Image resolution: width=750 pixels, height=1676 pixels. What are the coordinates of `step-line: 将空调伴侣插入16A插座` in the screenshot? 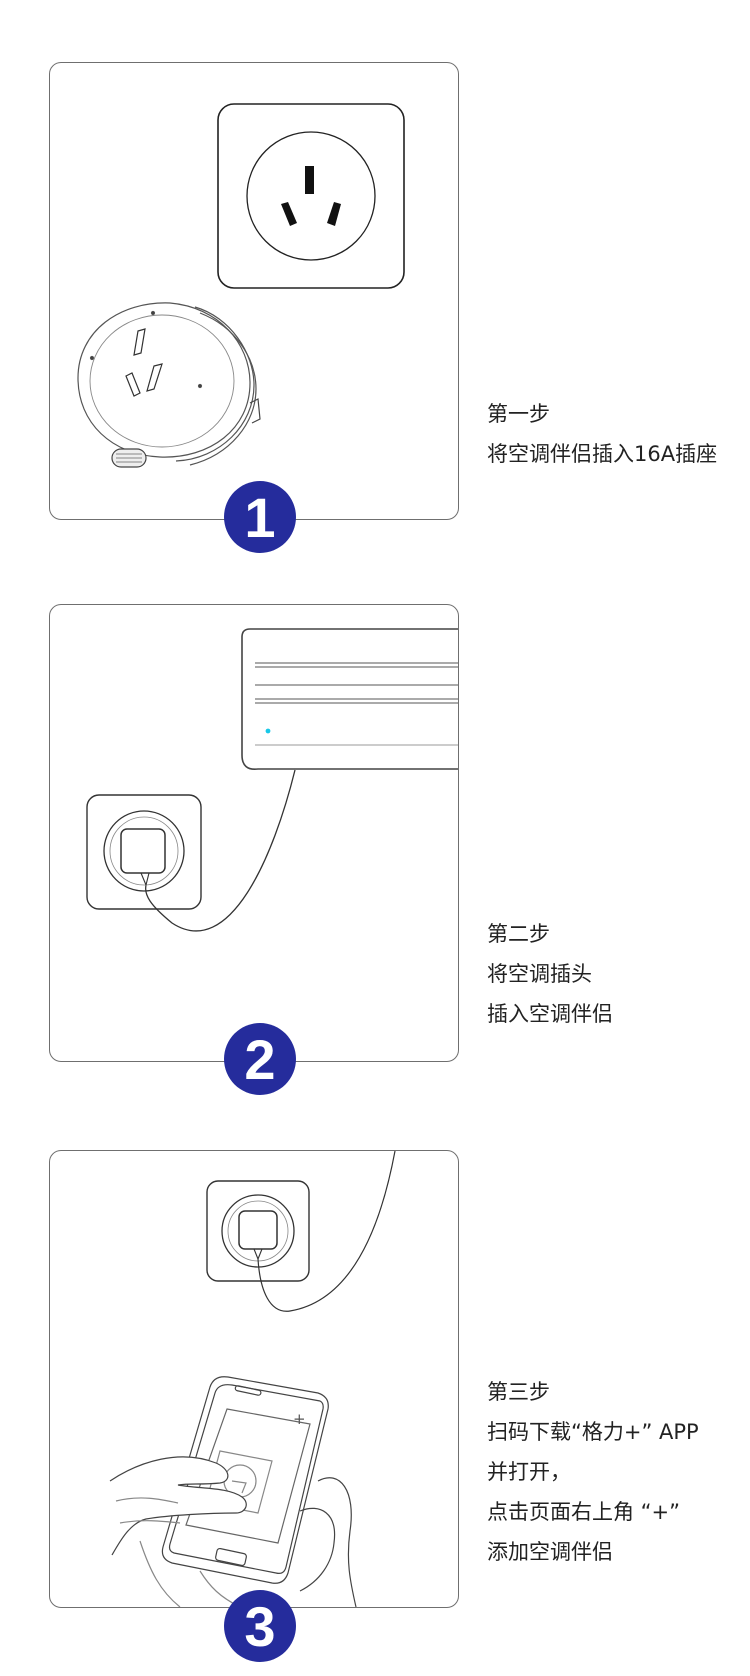 It's located at (602, 454).